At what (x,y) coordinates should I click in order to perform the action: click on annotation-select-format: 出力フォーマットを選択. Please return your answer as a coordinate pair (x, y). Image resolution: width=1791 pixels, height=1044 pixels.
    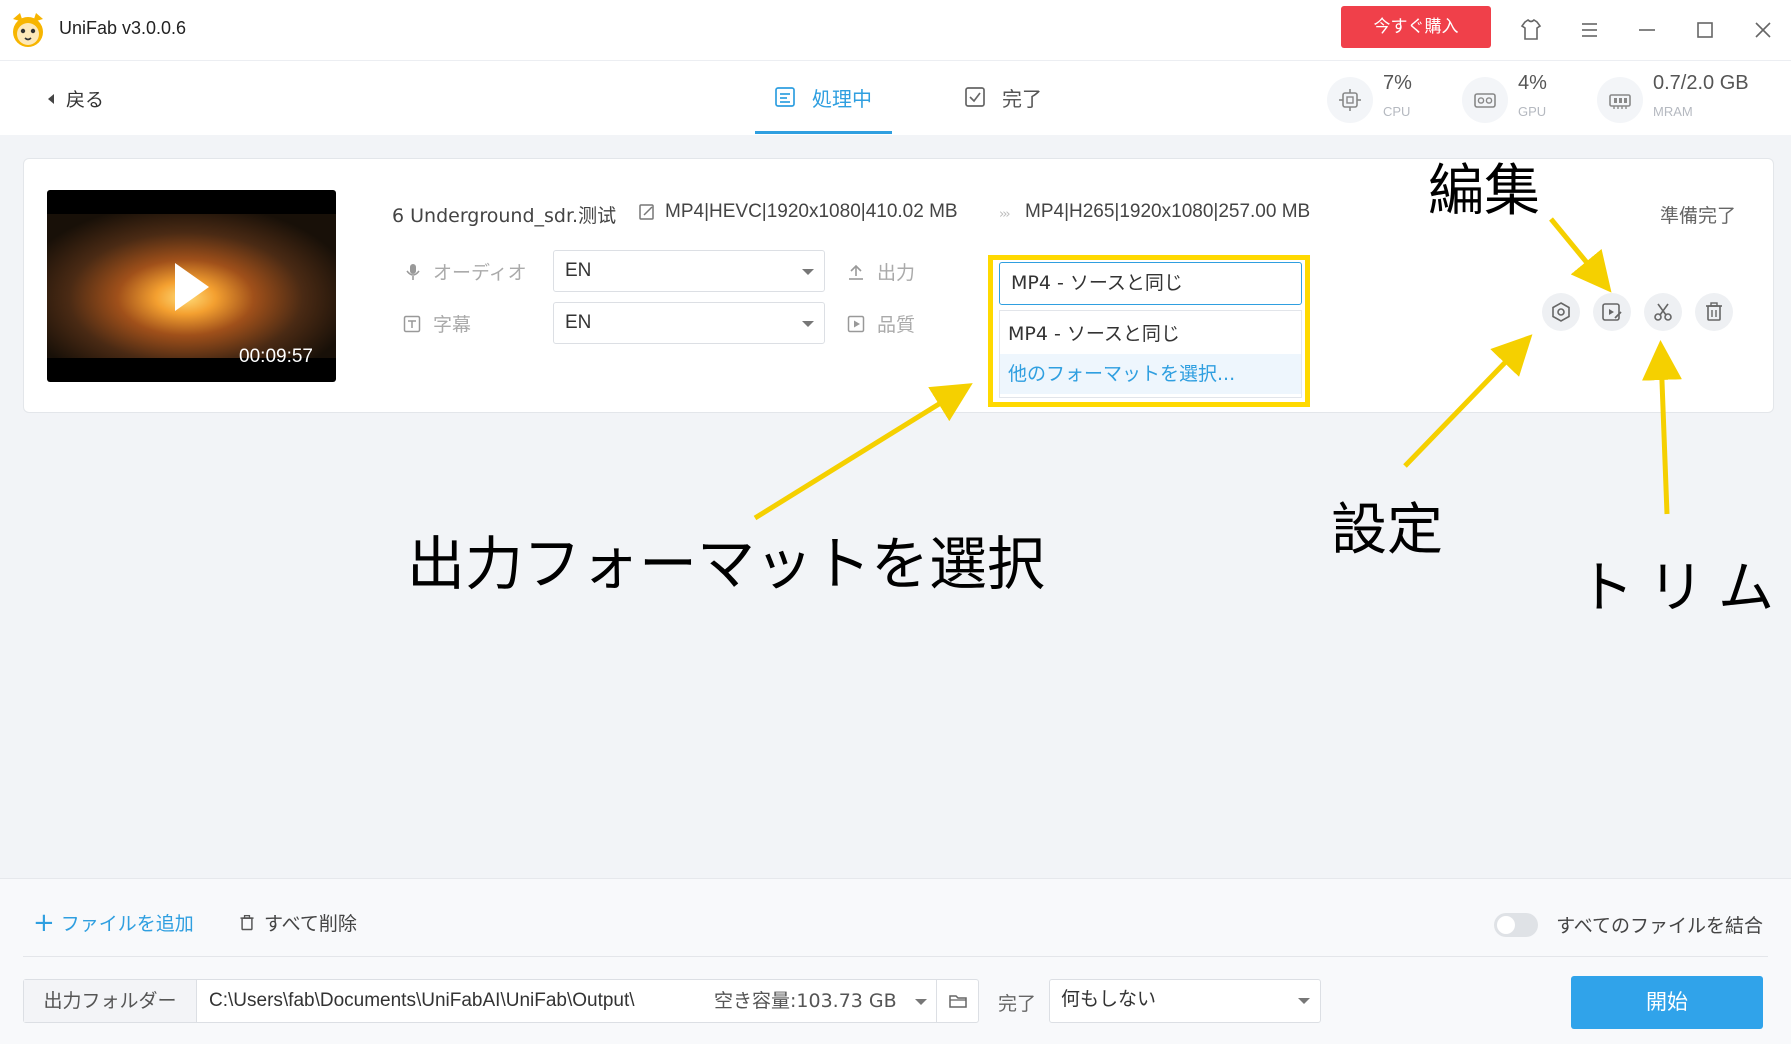
    Looking at the image, I should click on (726, 564).